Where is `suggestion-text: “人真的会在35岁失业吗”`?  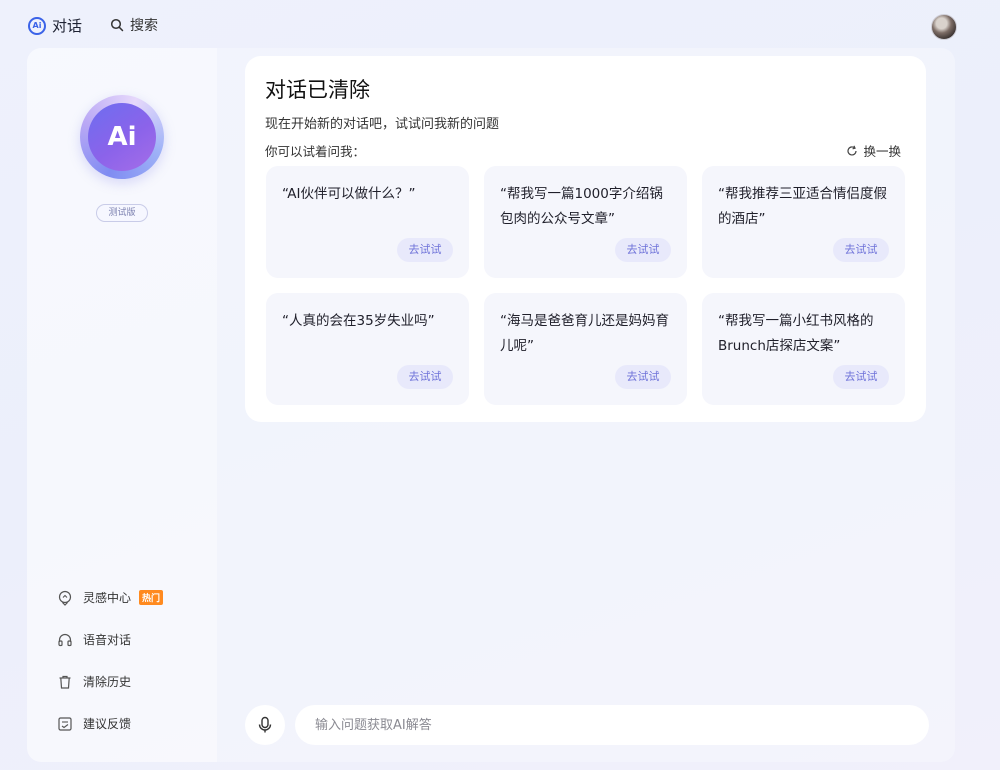 suggestion-text: “人真的会在35岁失业吗” is located at coordinates (358, 321).